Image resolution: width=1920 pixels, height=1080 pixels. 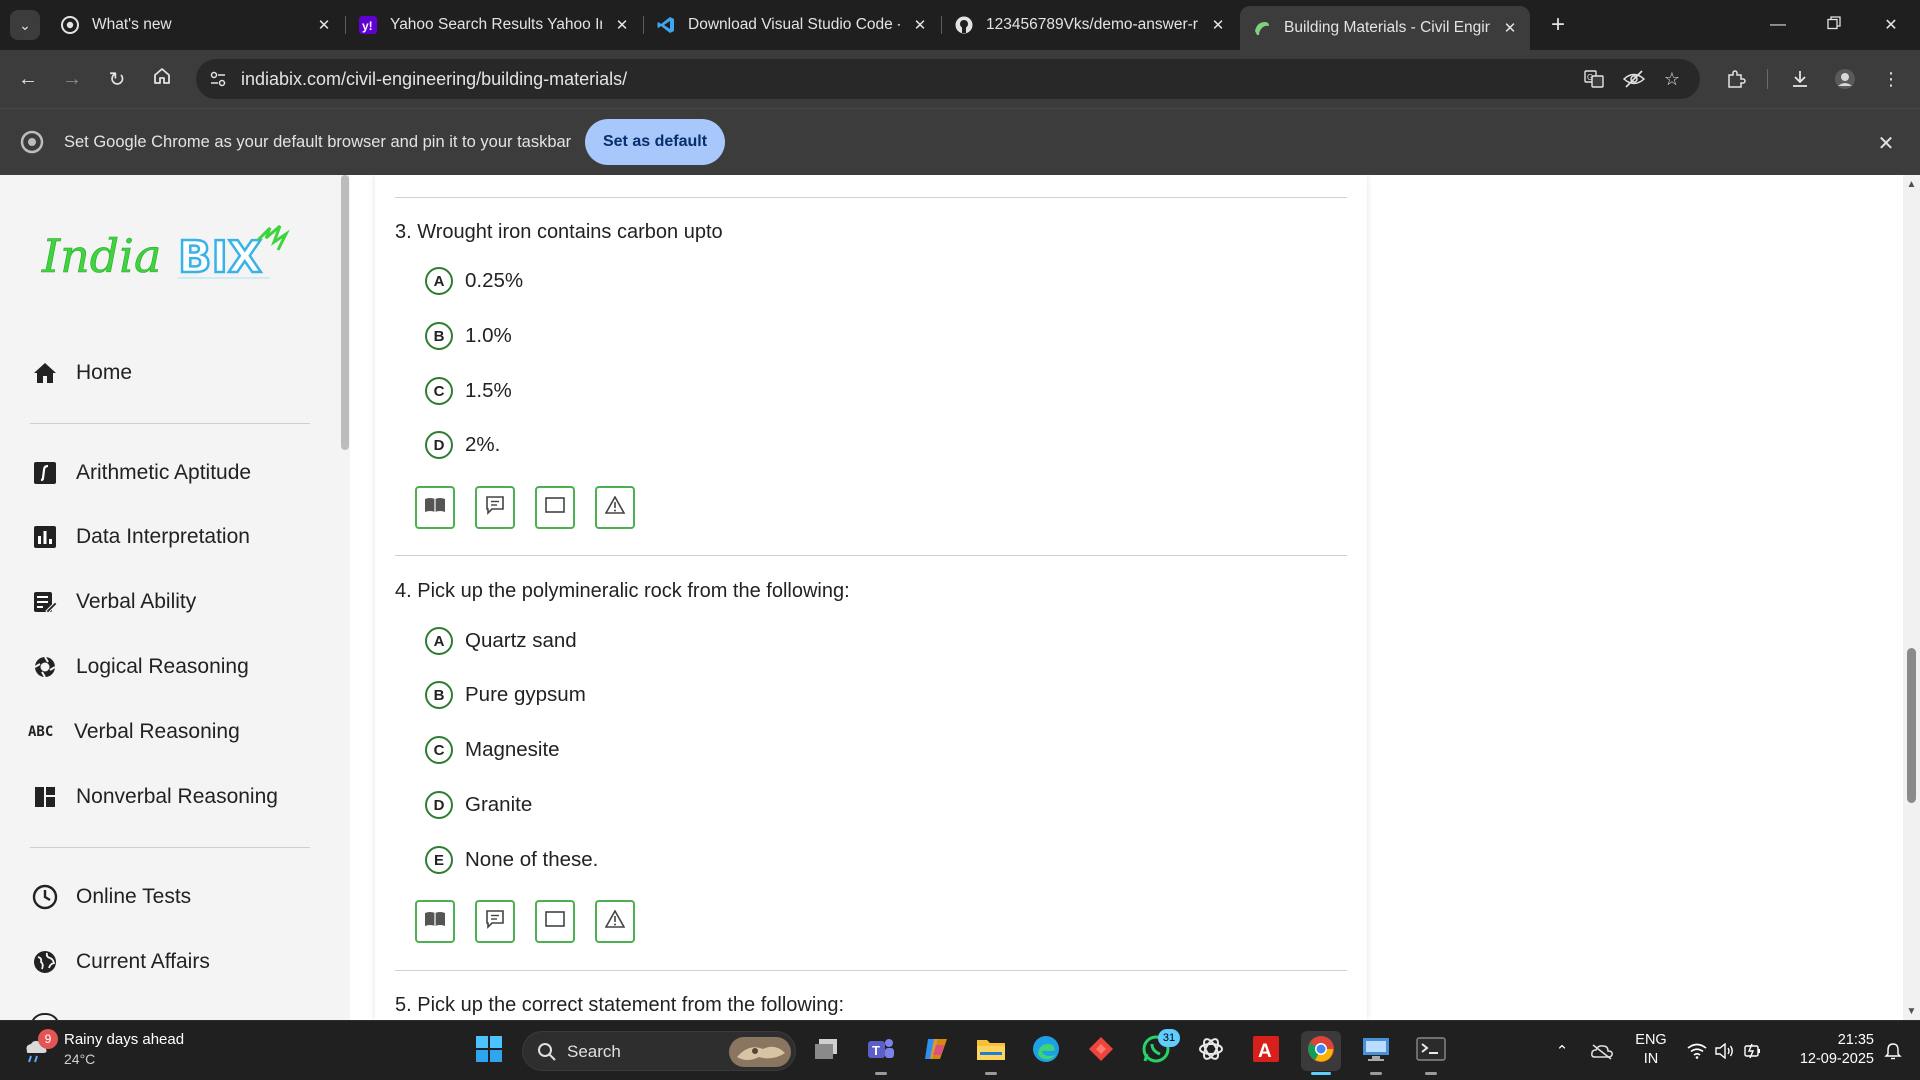 What do you see at coordinates (1845, 79) in the screenshot?
I see `profile-avatar` at bounding box center [1845, 79].